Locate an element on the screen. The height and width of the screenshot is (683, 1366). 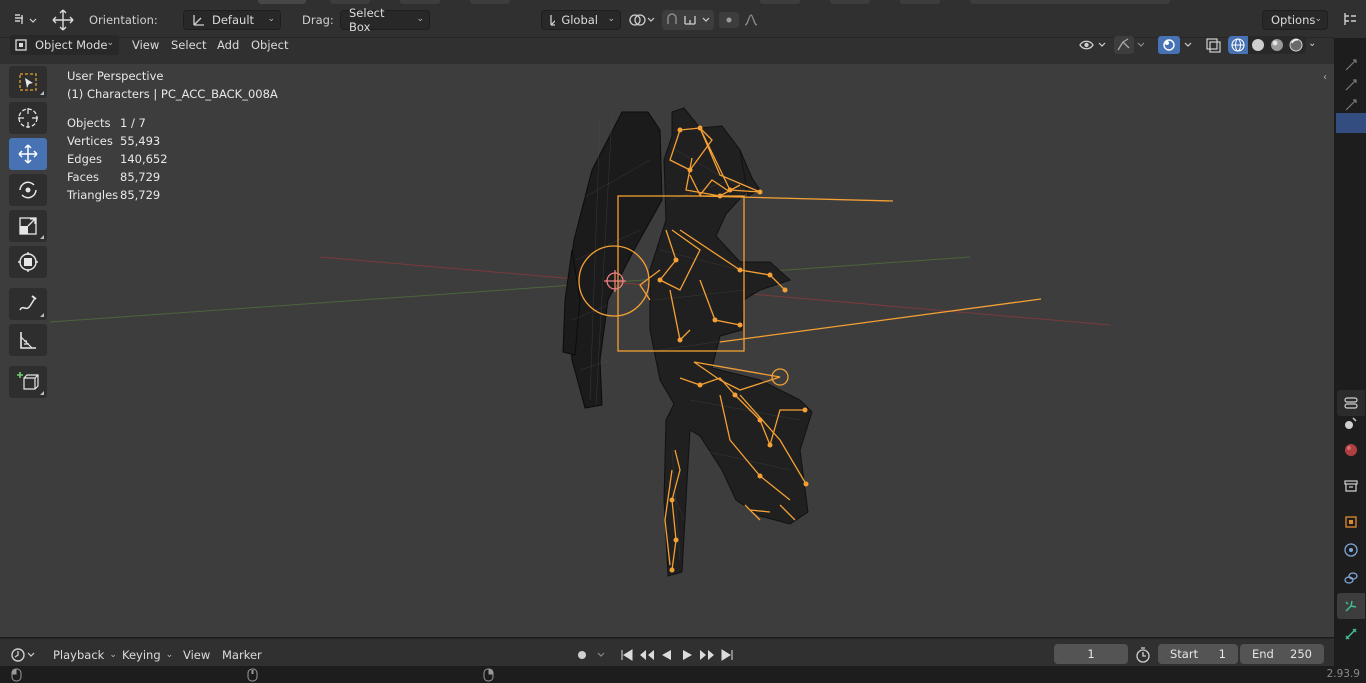
transform-icon is located at coordinates (28, 262).